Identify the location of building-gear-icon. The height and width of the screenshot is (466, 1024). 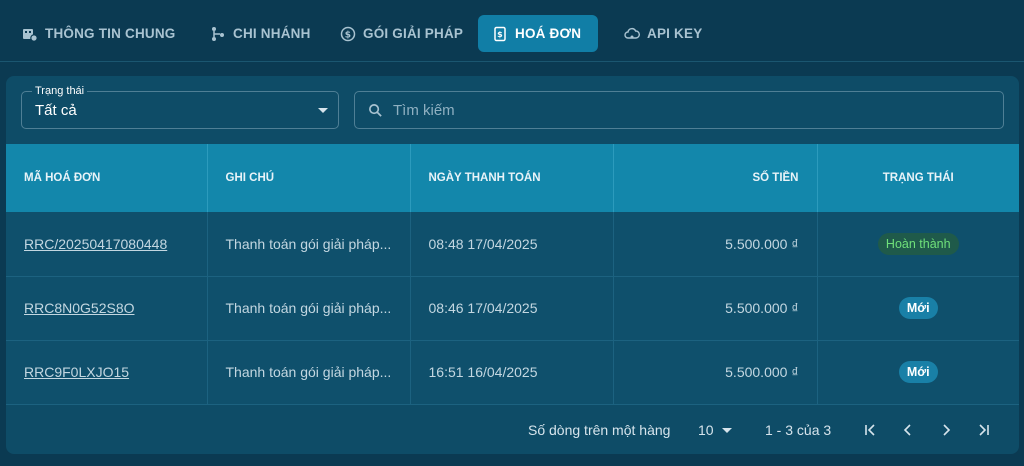
(30, 35).